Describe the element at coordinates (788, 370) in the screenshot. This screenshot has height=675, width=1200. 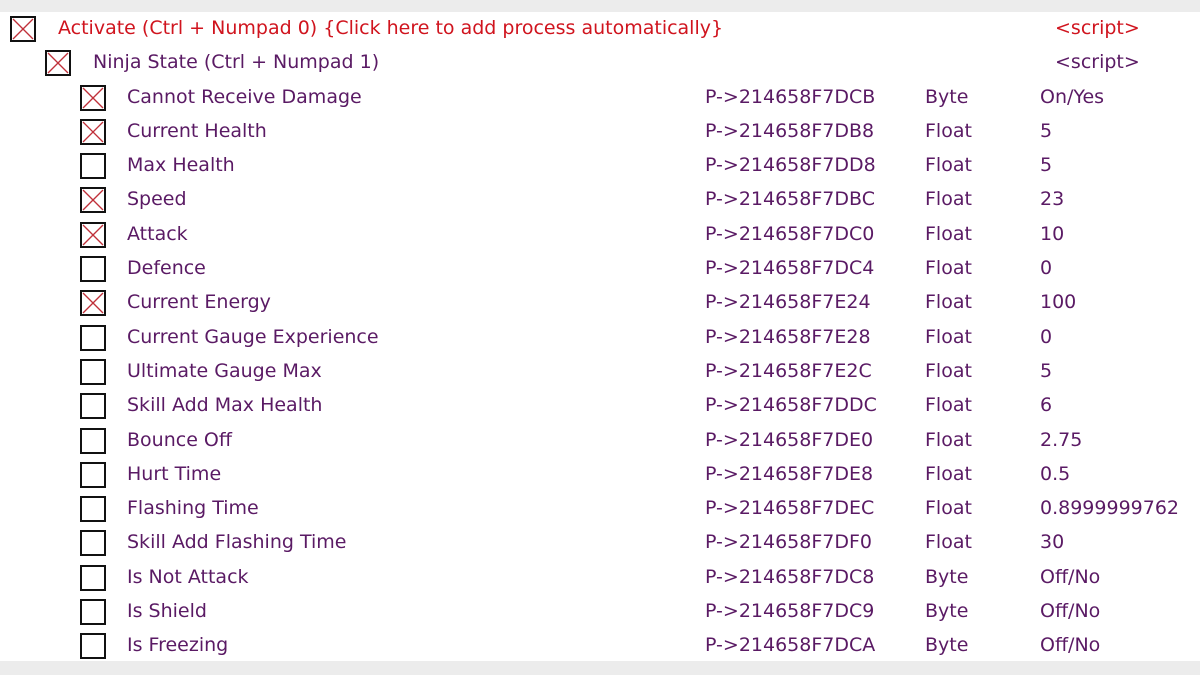
I see `entry-address: P->214658F7E2C` at that location.